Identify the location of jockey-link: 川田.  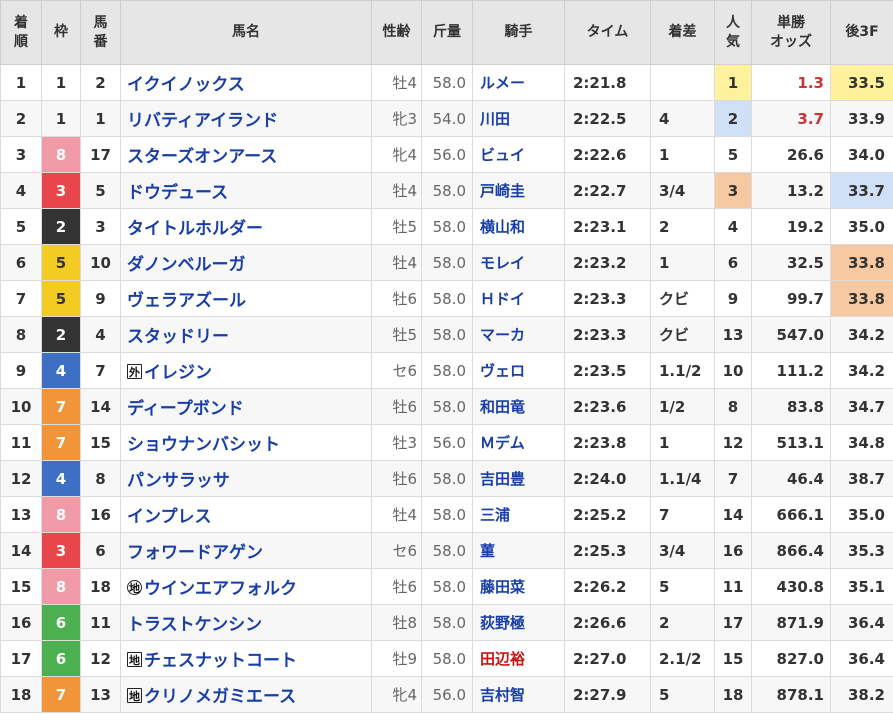
(518, 118).